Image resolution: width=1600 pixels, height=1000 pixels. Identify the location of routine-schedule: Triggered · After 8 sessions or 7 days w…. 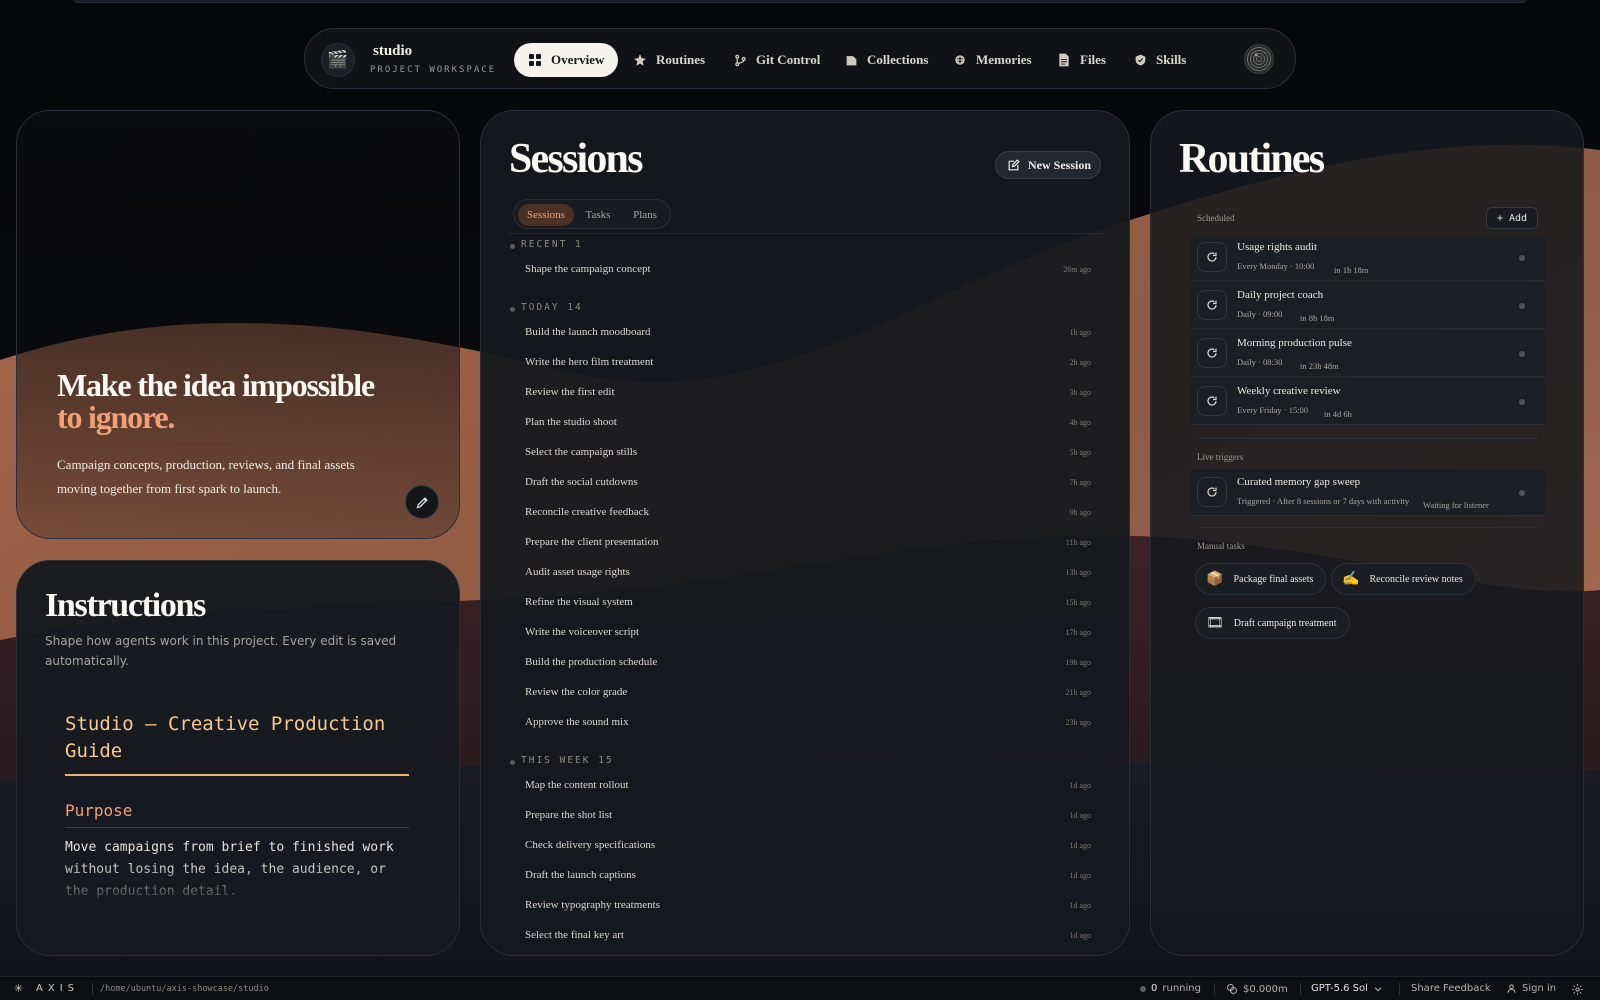
(1323, 501).